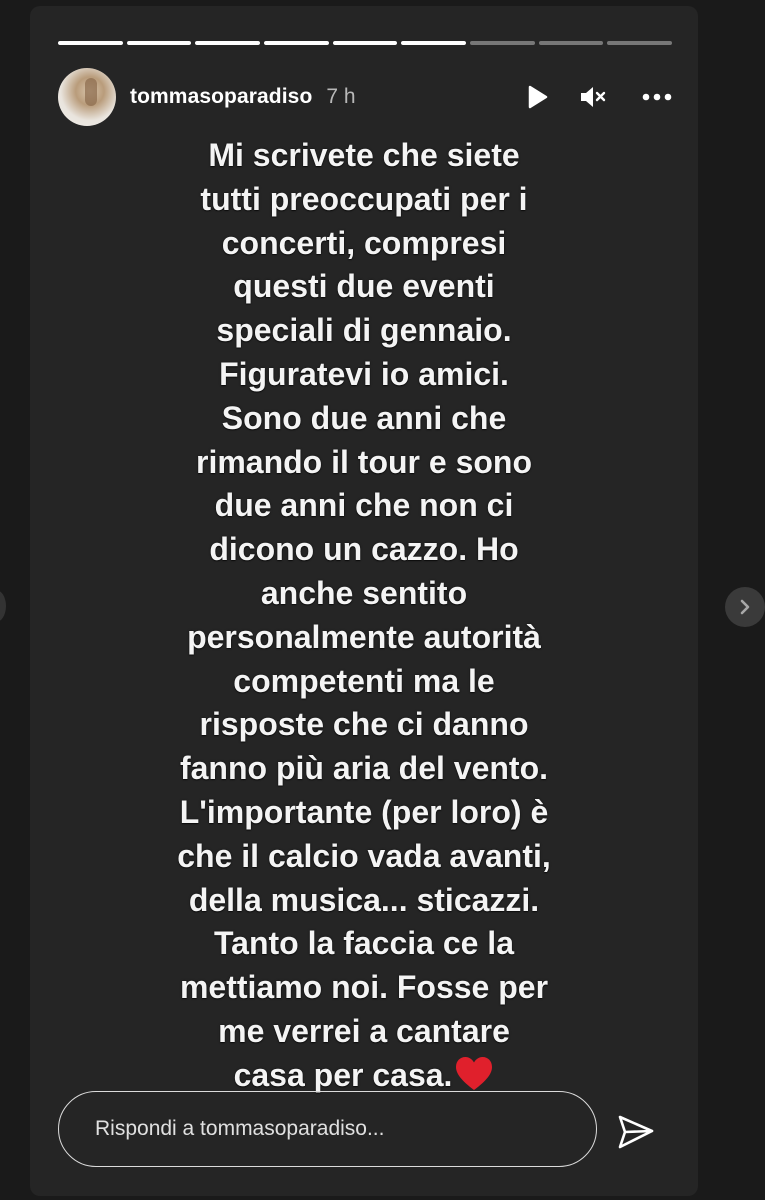  Describe the element at coordinates (364, 636) in the screenshot. I see `story-text-line: personalmente autorità` at that location.